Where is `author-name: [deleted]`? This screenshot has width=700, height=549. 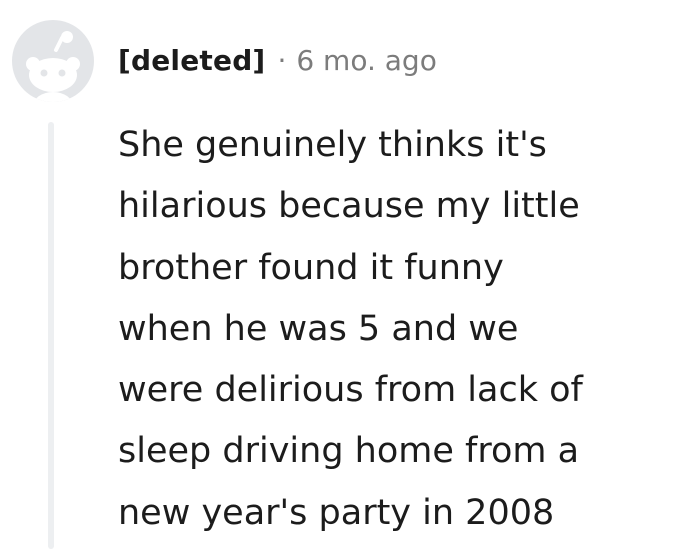 author-name: [deleted] is located at coordinates (191, 60).